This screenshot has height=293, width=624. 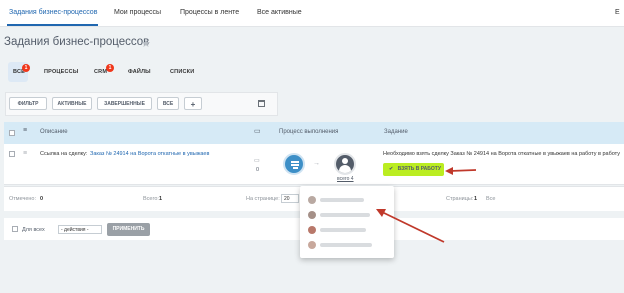 I want to click on row-menu-icon: ≡, so click(x=25, y=153).